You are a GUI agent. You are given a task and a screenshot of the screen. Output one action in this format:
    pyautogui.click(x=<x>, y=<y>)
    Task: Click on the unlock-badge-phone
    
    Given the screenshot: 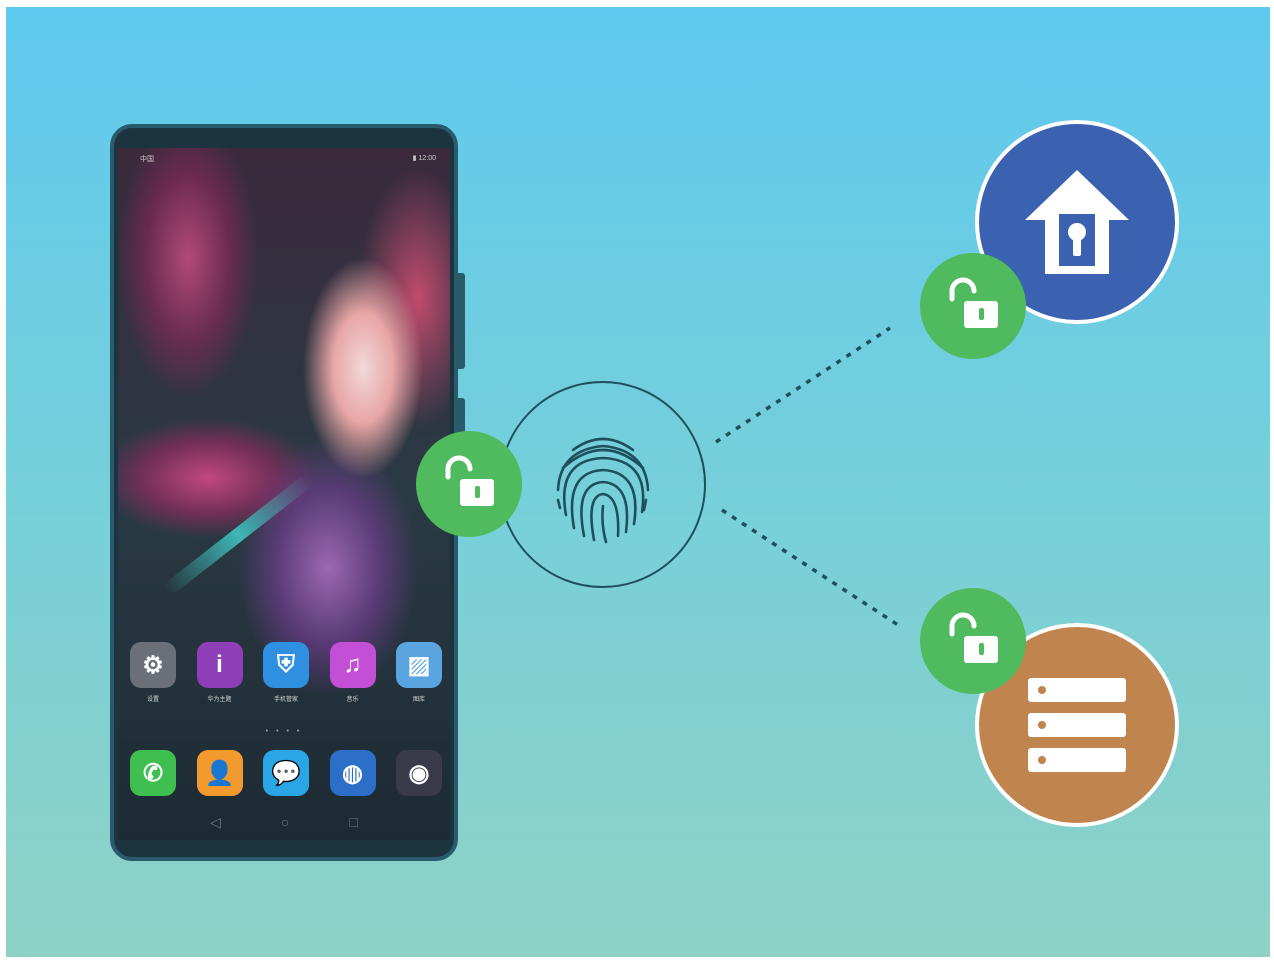 What is the action you would take?
    pyautogui.click(x=469, y=484)
    